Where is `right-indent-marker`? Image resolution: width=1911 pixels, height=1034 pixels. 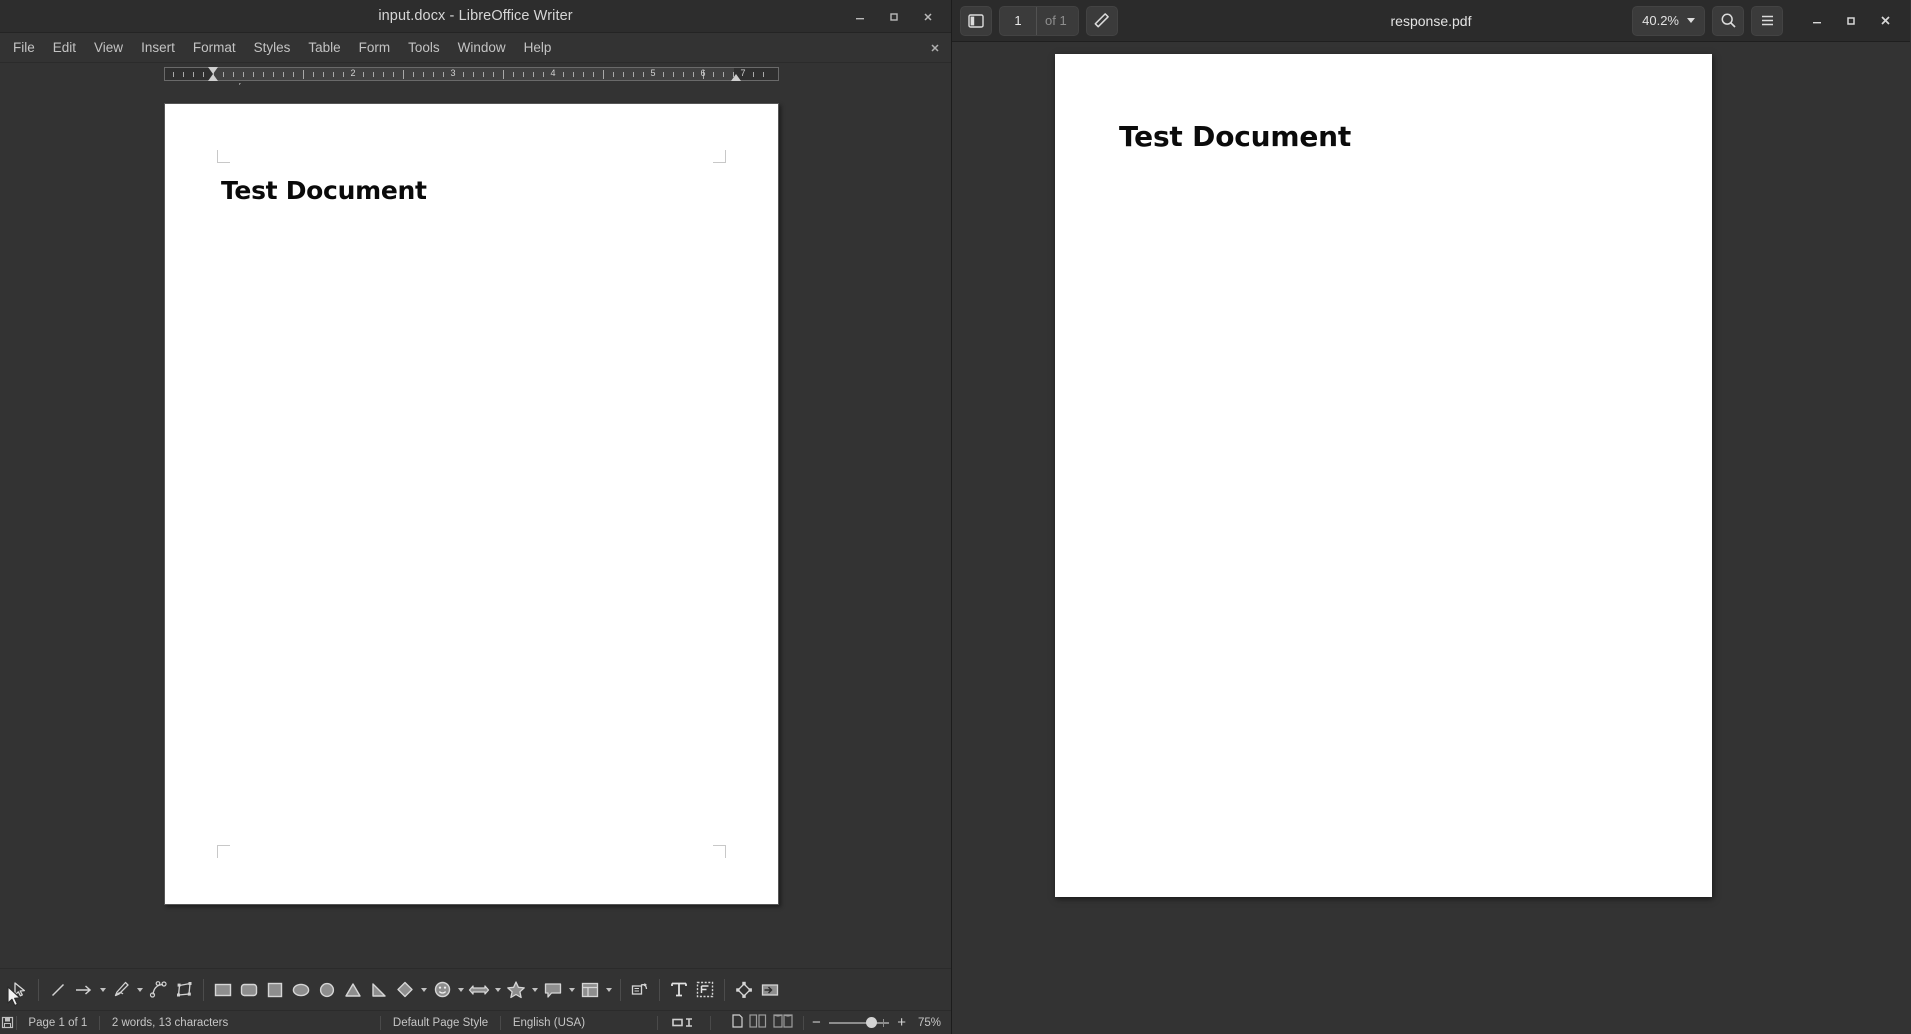 right-indent-marker is located at coordinates (736, 77).